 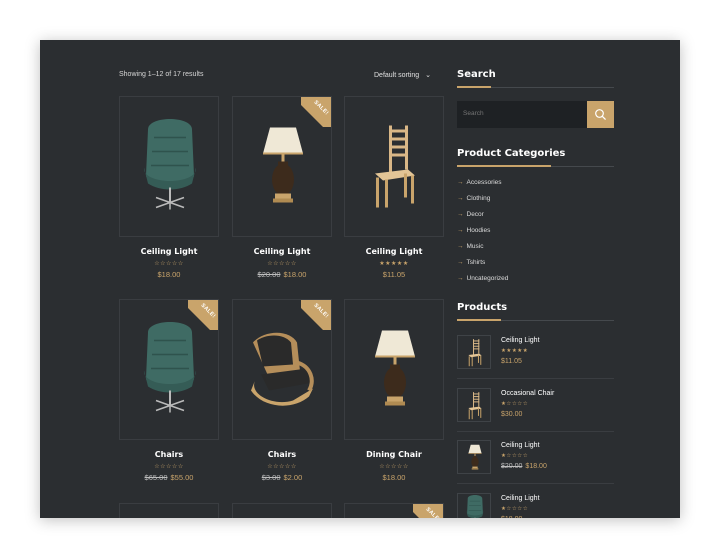 I want to click on widget-product-item: Ceiling Light ★★★★★ $11.05, so click(x=535, y=361).